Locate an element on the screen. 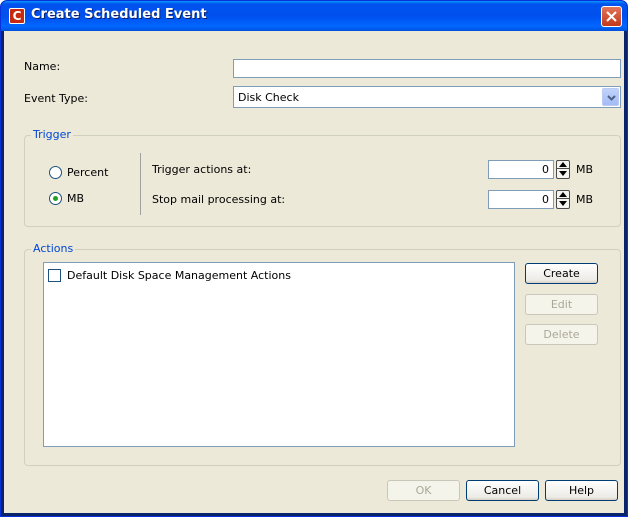 The width and height of the screenshot is (628, 517). name-label: Name: is located at coordinates (42, 66).